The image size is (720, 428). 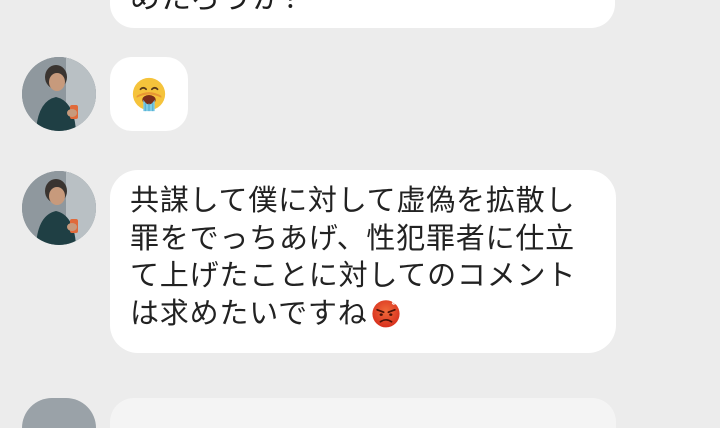 I want to click on message-bubble-previous: めたろうか？, so click(x=362, y=14).